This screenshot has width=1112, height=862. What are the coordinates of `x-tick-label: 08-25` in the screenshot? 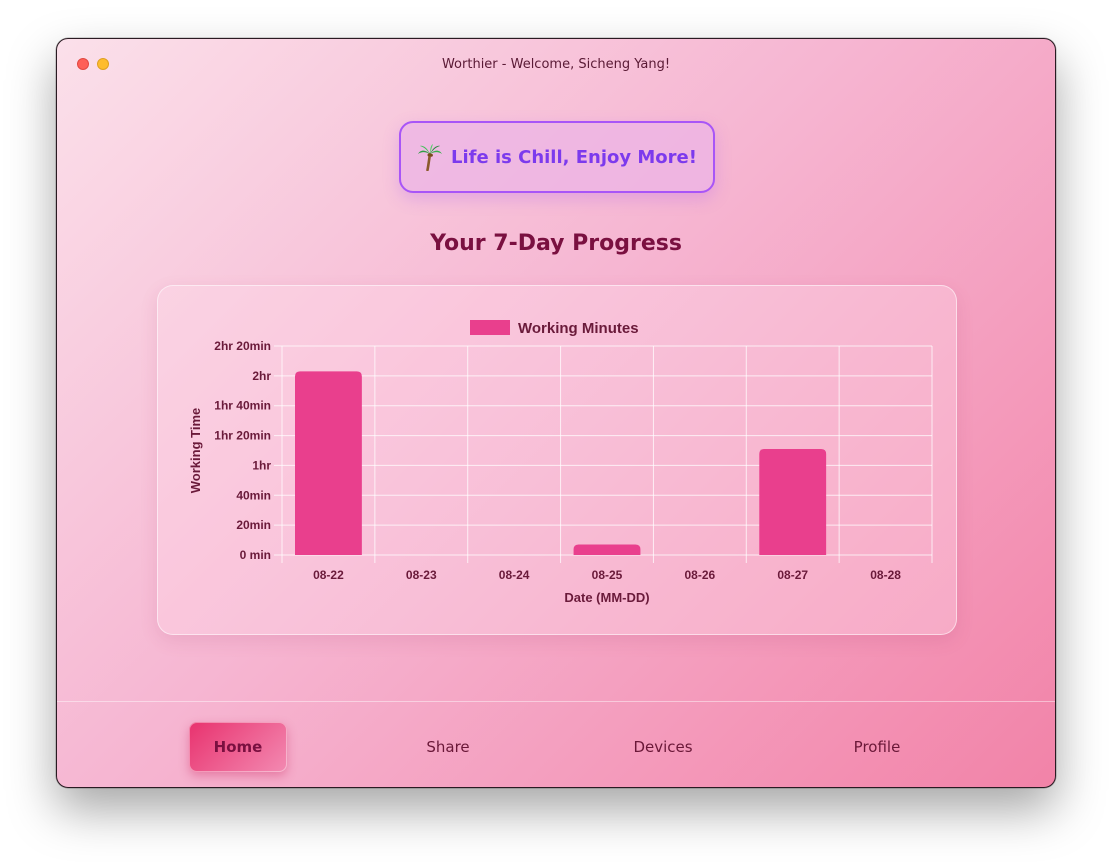 It's located at (607, 575).